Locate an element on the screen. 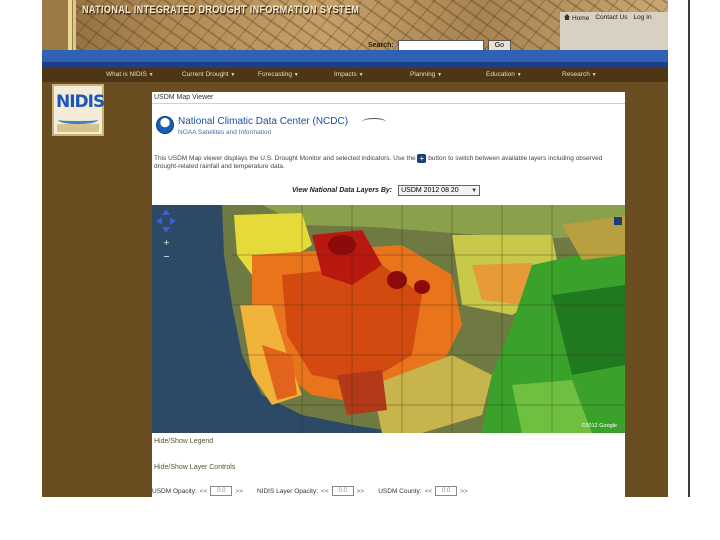 The height and width of the screenshot is (540, 720). zoom-out-icon: − is located at coordinates (166, 256).